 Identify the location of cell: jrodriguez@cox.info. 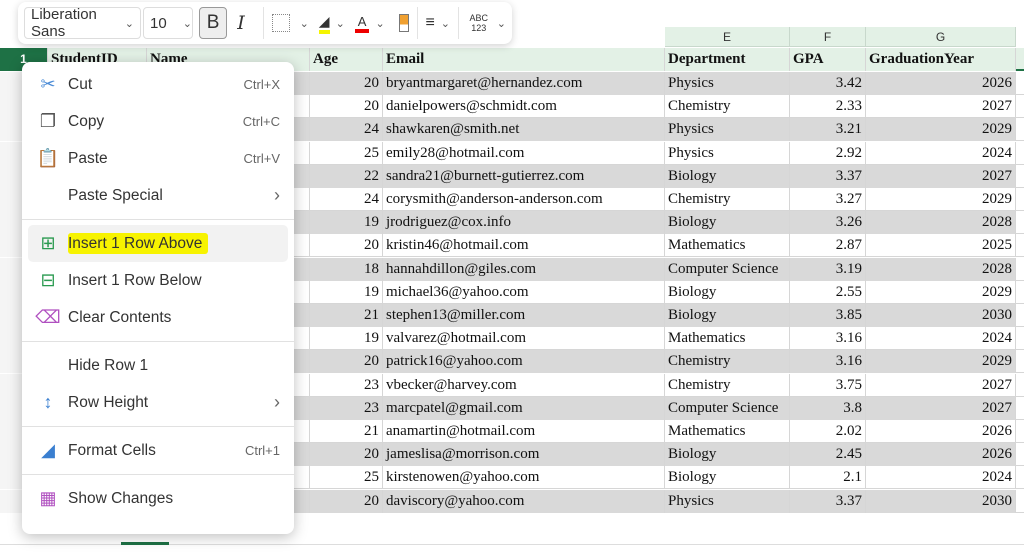
(524, 223).